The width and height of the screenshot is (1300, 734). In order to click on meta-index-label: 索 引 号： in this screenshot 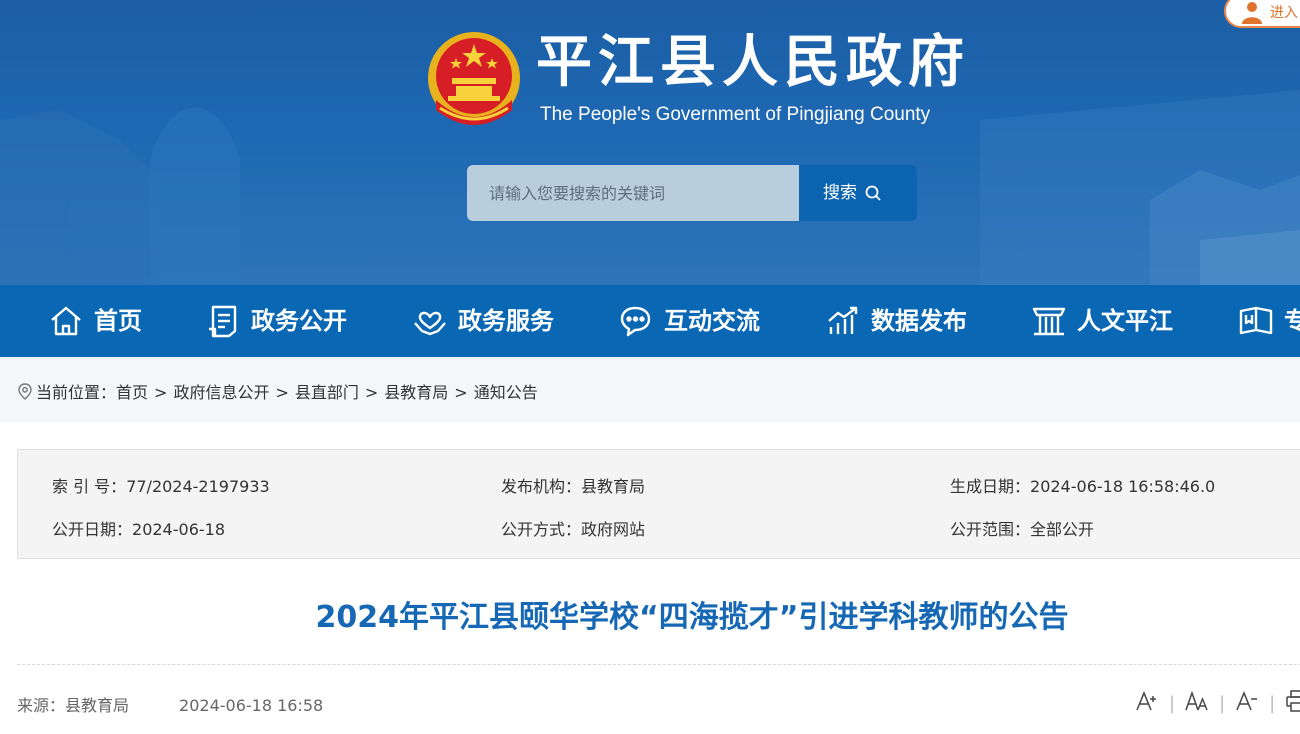, I will do `click(89, 486)`.